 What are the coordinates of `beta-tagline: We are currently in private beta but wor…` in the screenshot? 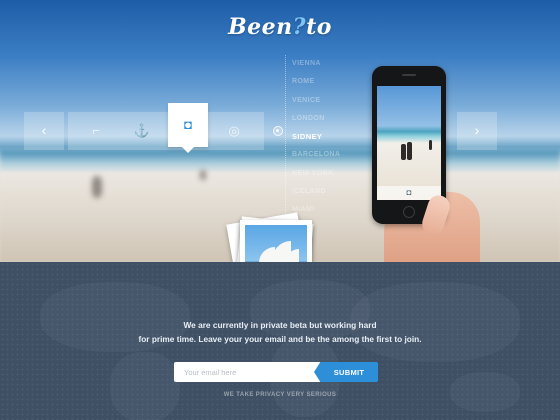 It's located at (280, 332).